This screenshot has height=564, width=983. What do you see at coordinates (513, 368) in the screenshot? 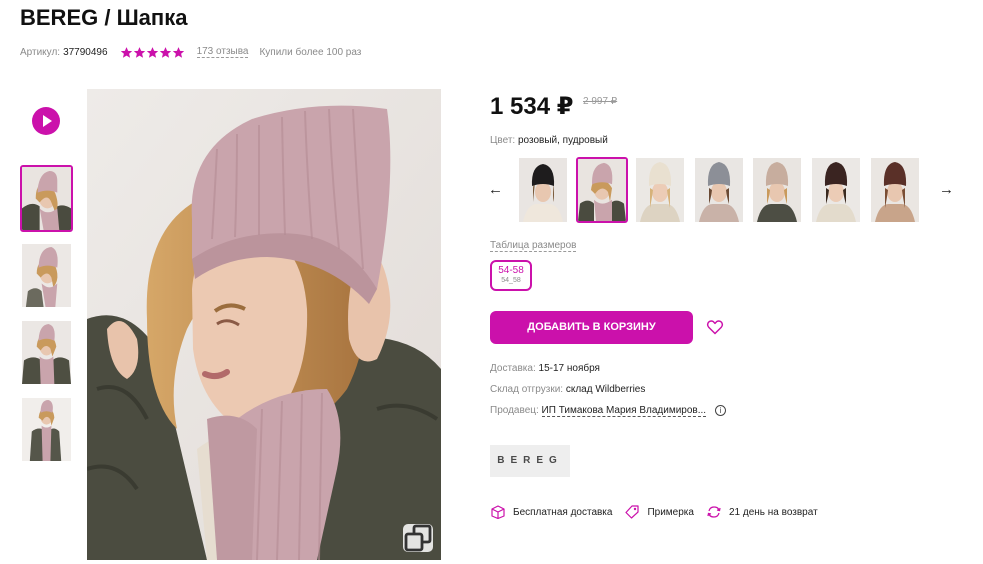
I see `delivery-label: Доставка:` at bounding box center [513, 368].